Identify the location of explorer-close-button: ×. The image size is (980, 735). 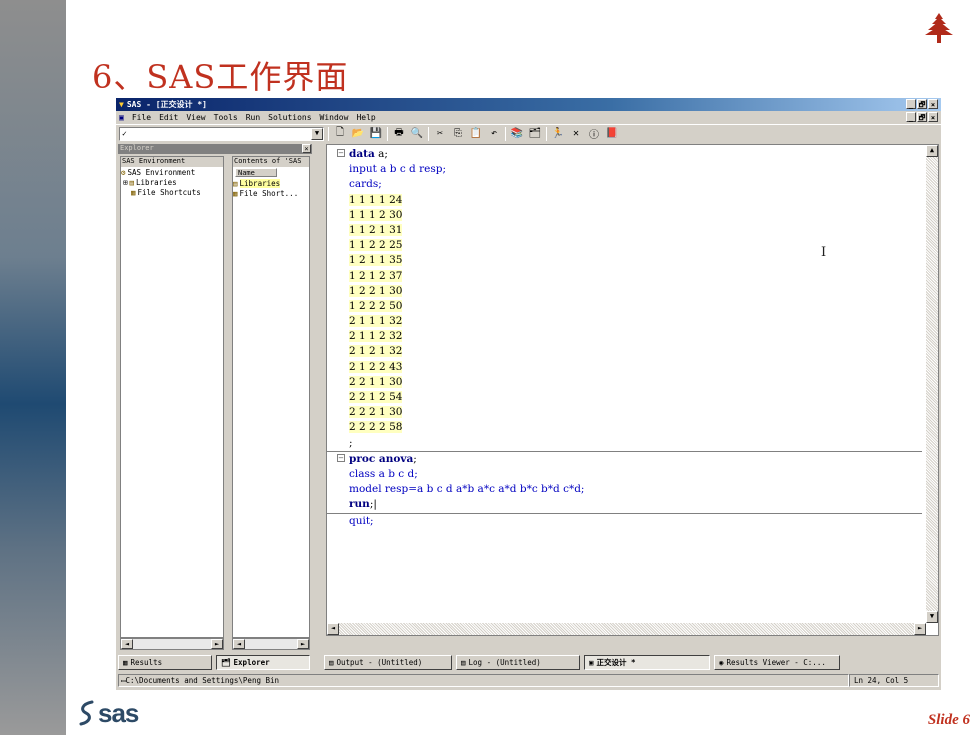
(306, 148).